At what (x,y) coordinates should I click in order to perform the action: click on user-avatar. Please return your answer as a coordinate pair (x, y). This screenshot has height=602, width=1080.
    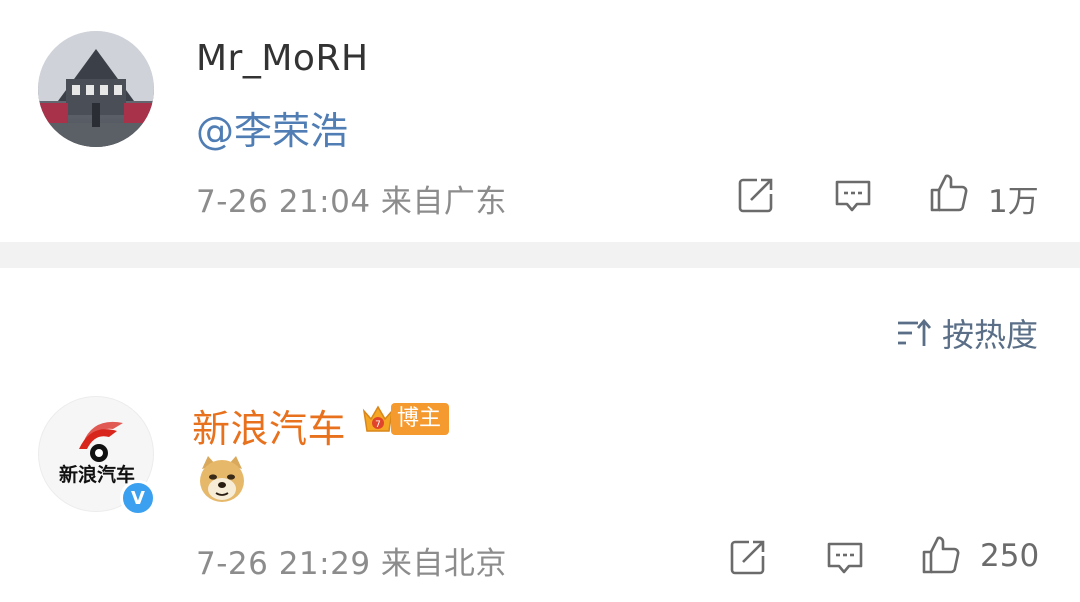
    Looking at the image, I should click on (96, 89).